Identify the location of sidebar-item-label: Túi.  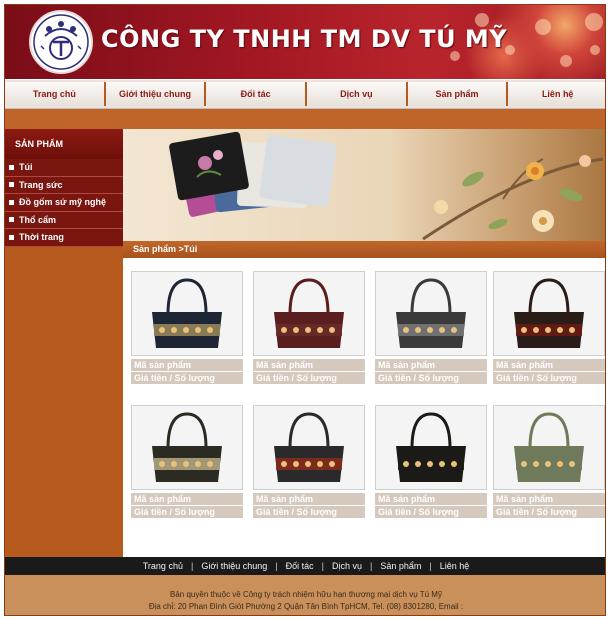
(26, 167).